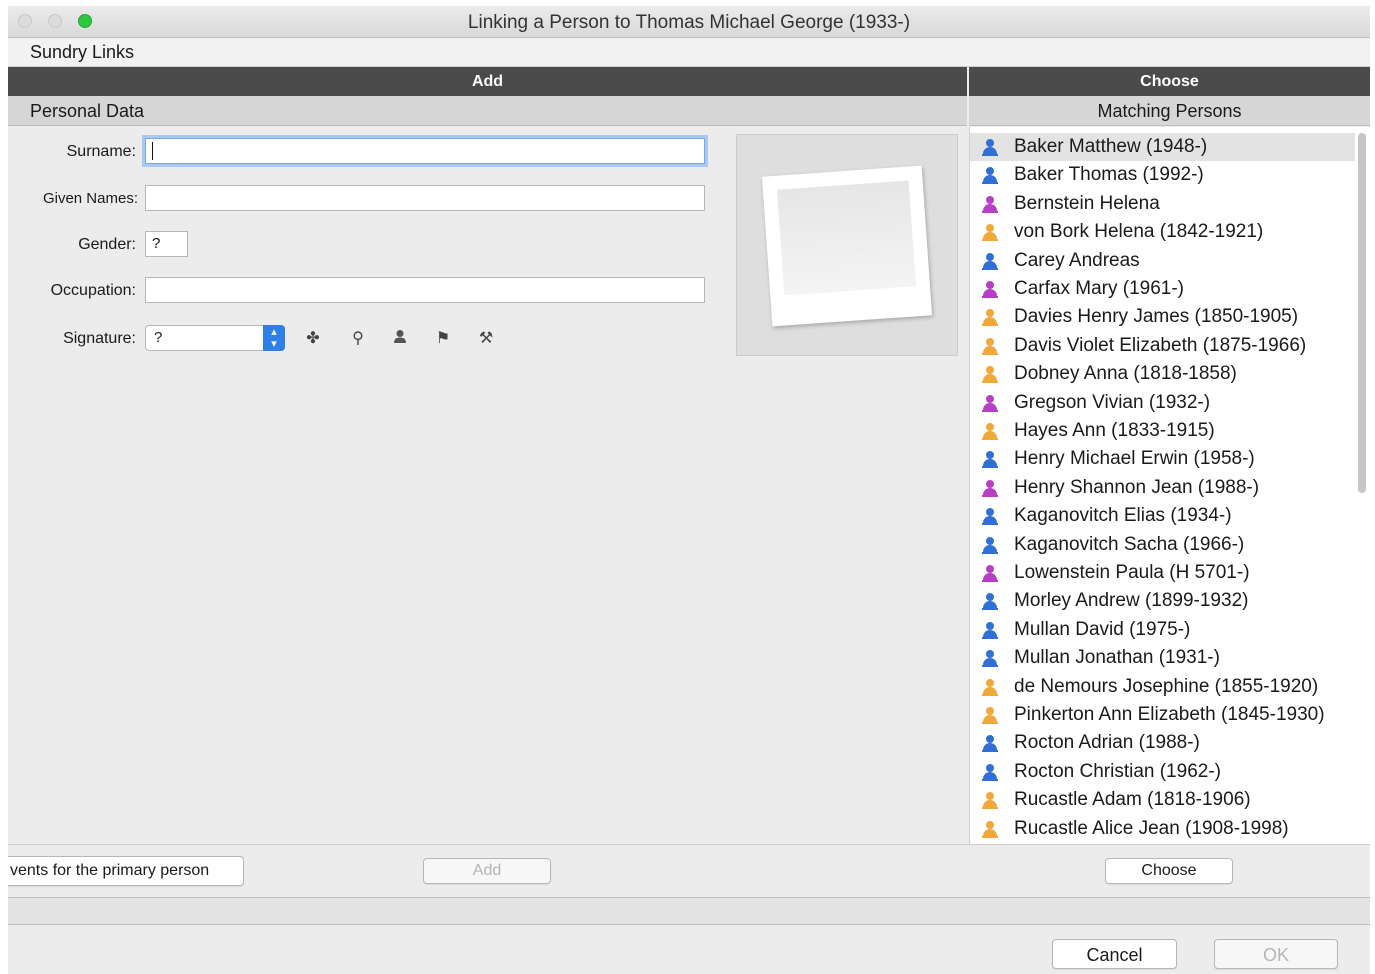  What do you see at coordinates (1169, 714) in the screenshot?
I see `person-name: Pinkerton Ann Elizabeth (1845-1930)` at bounding box center [1169, 714].